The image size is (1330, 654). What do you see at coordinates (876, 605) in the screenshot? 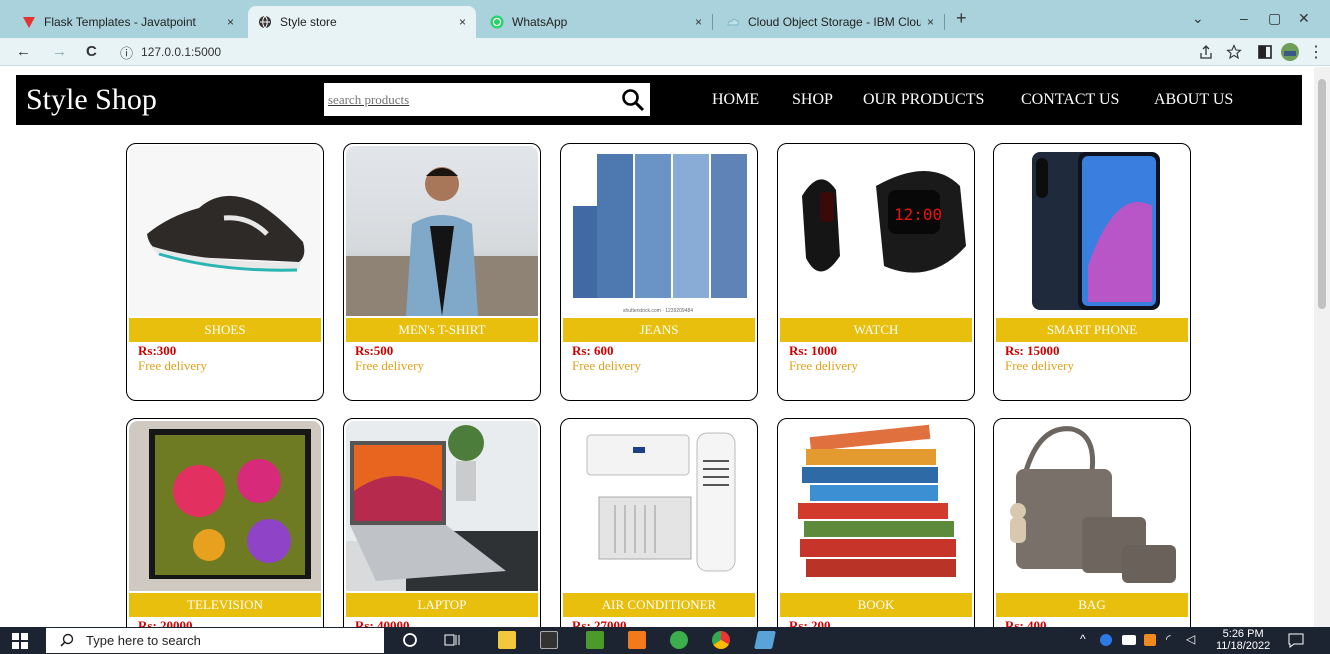
I see `product-name: BOOK` at bounding box center [876, 605].